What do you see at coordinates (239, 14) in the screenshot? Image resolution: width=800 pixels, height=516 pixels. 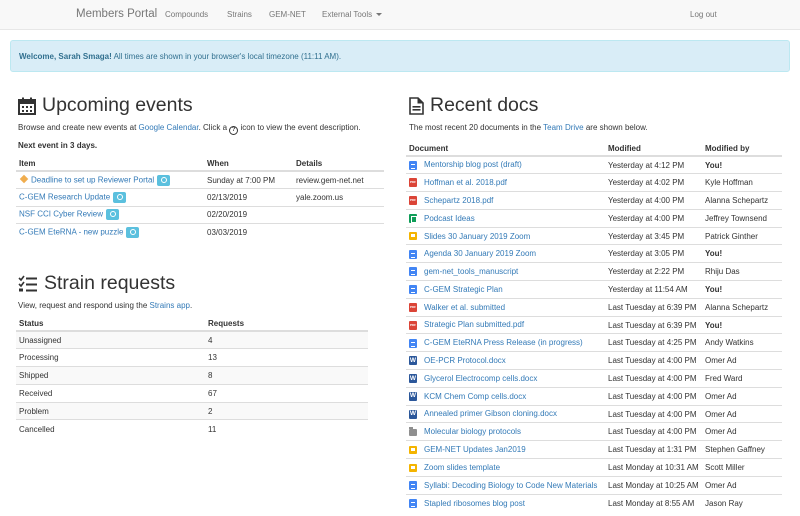 I see `nav-strains: Strains` at bounding box center [239, 14].